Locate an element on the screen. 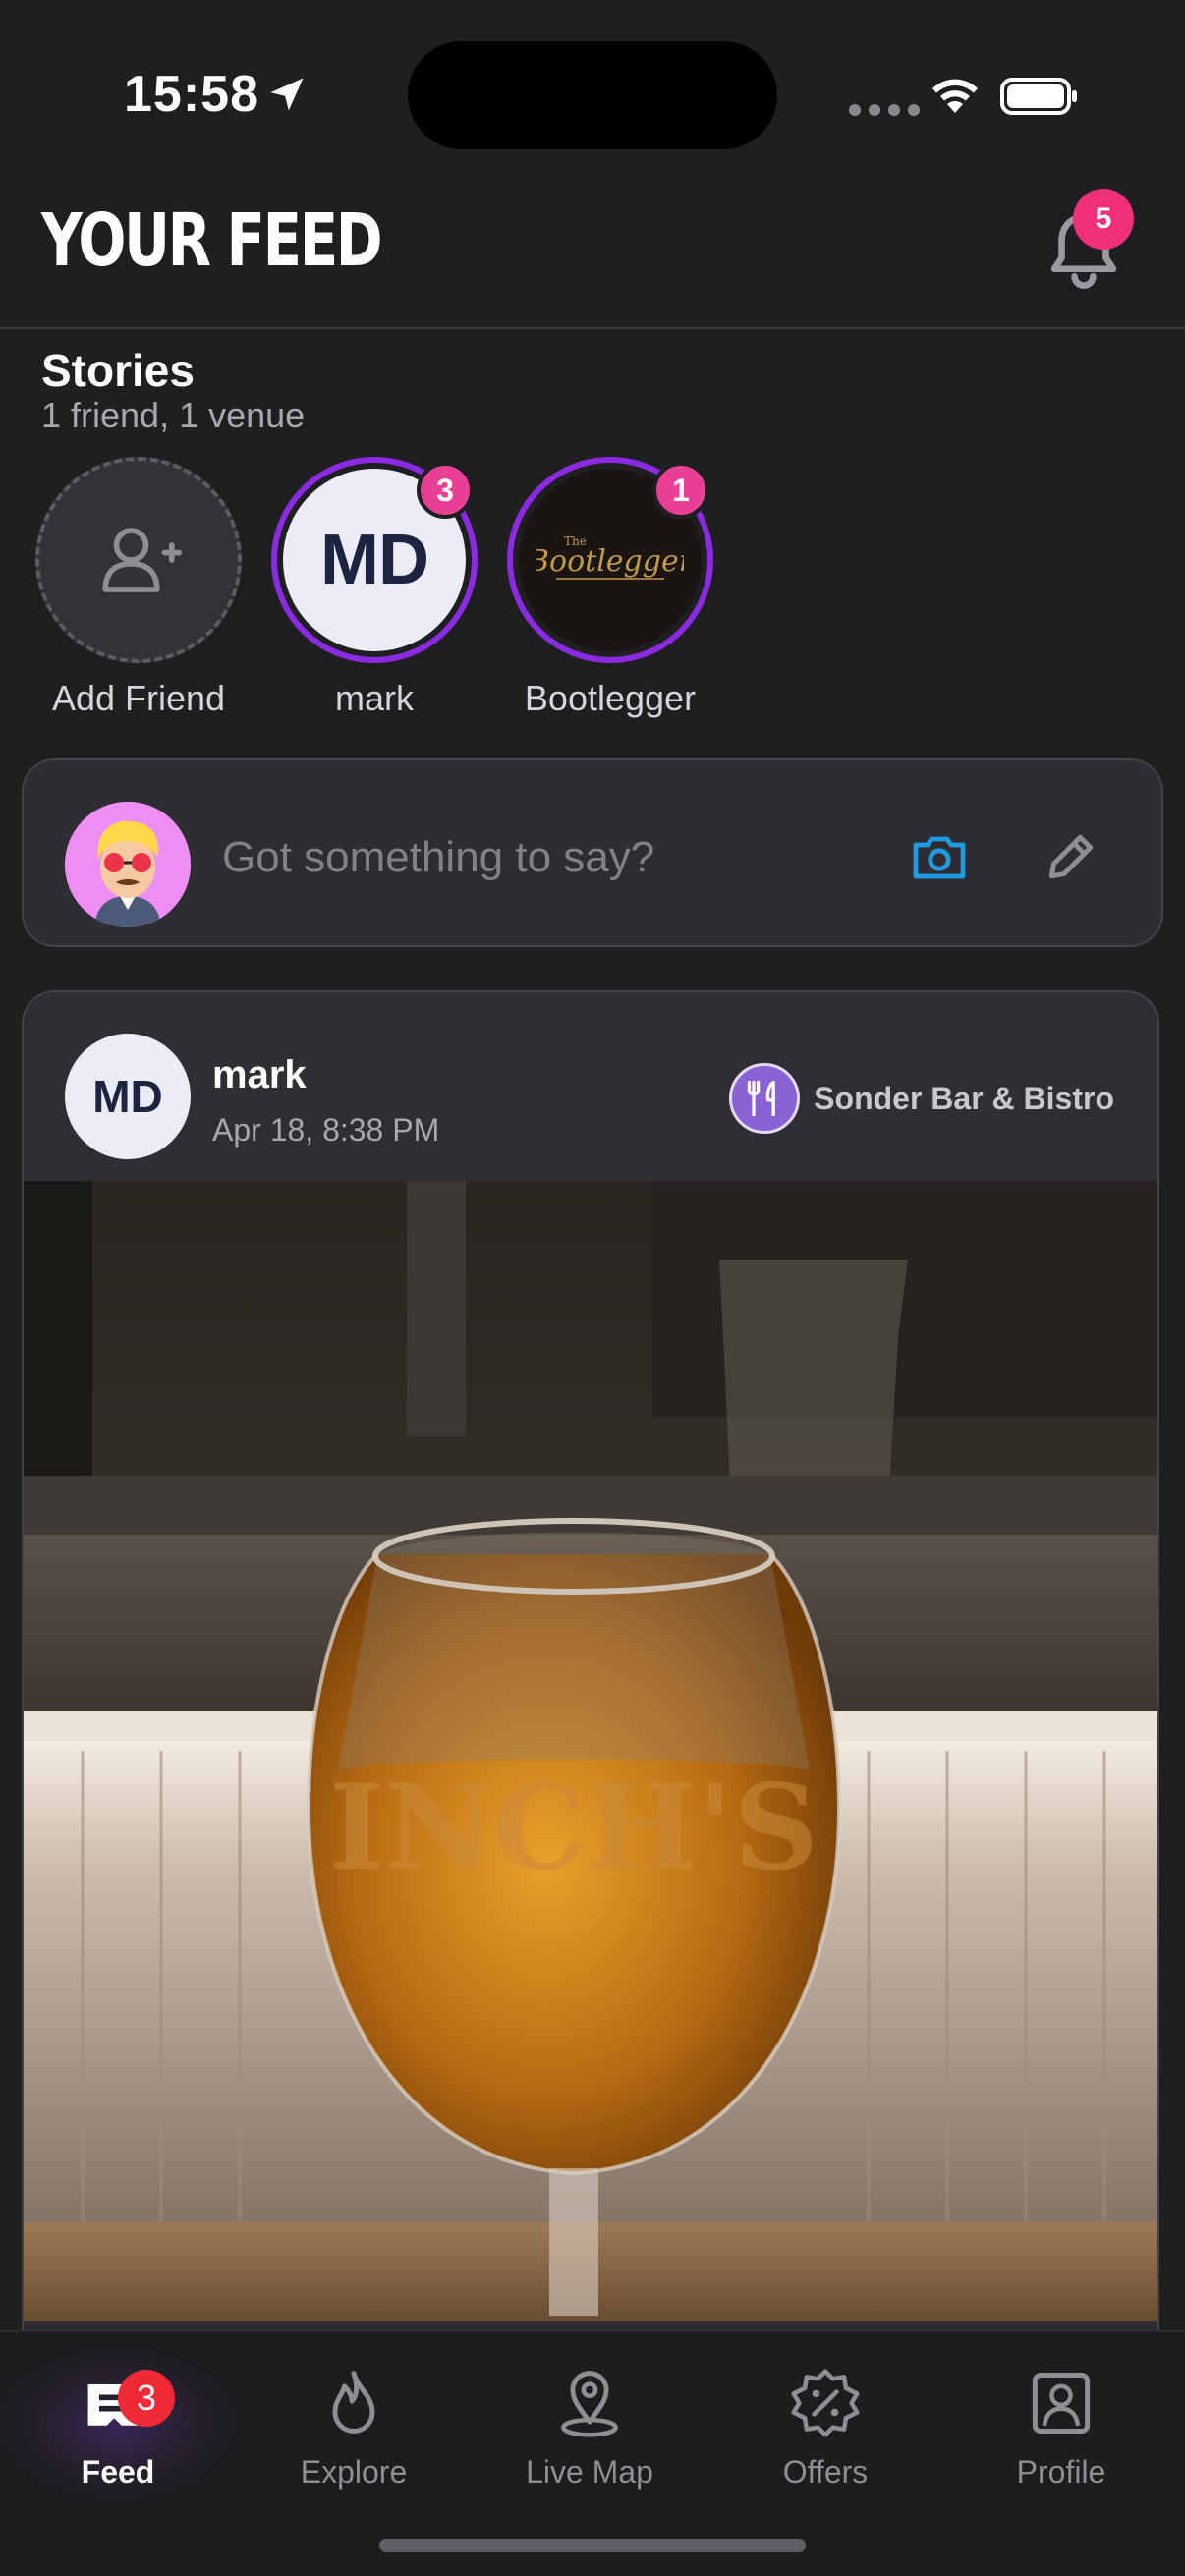  post-author-avatar: MD is located at coordinates (128, 1096).